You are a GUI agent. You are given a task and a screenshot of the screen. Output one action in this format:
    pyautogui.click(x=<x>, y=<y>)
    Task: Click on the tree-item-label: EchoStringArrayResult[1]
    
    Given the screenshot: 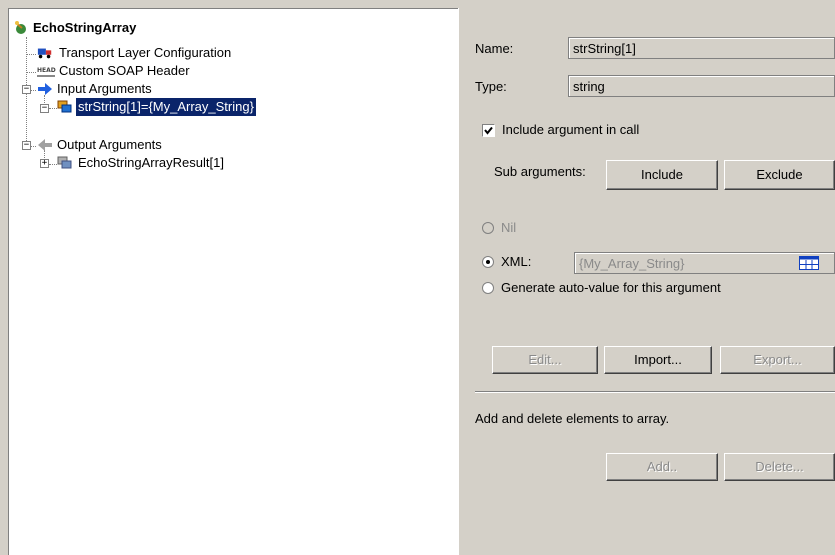 What is the action you would take?
    pyautogui.click(x=151, y=162)
    